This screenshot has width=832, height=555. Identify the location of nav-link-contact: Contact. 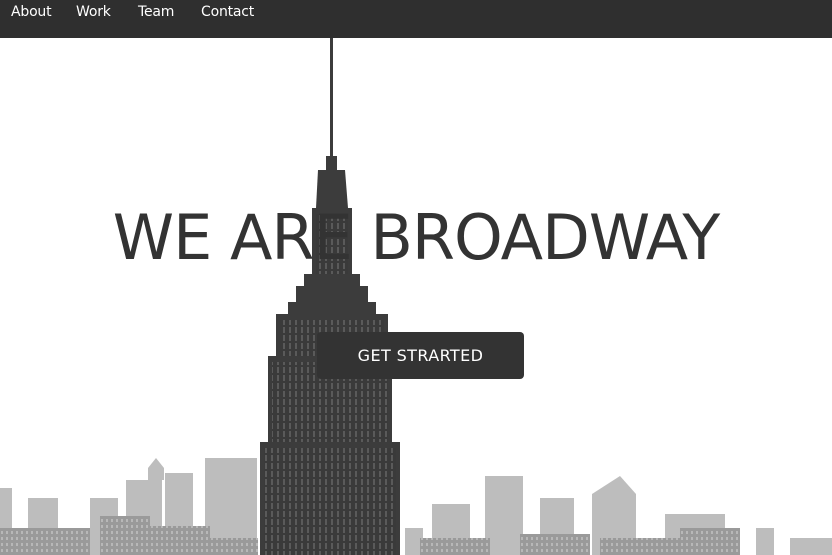
(227, 12).